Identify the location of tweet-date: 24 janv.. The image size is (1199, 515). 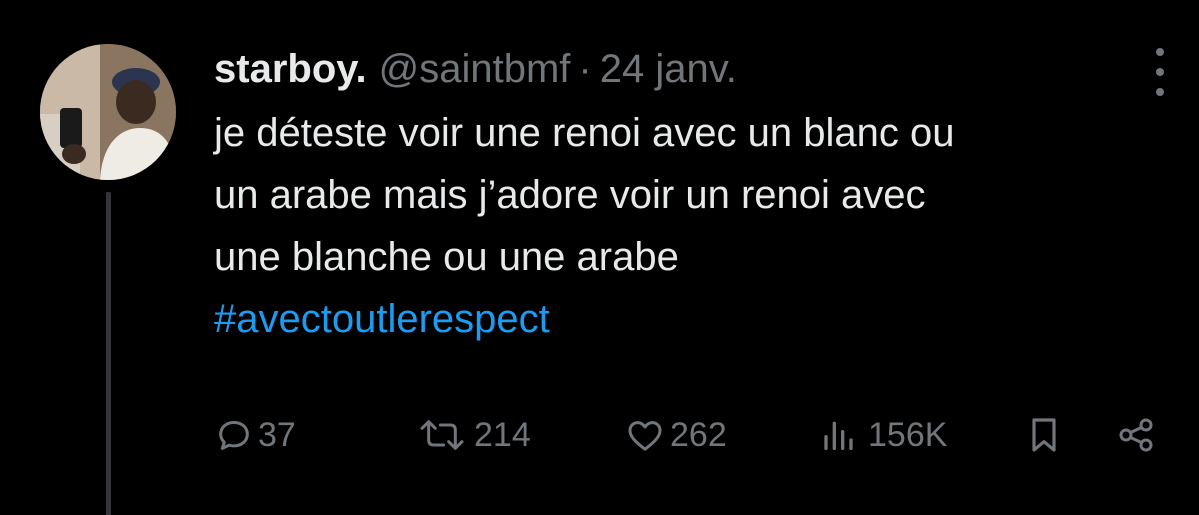
(668, 69).